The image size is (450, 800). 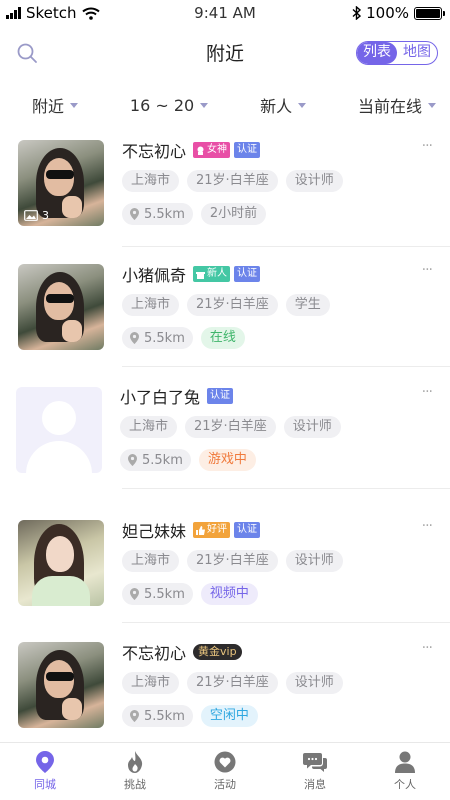 I want to click on goddess-badge: 女神, so click(x=212, y=150).